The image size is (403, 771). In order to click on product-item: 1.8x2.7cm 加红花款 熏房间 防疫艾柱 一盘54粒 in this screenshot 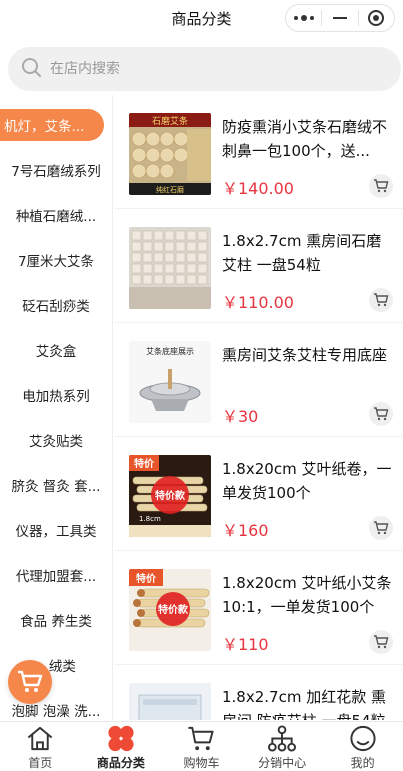, I will do `click(258, 692)`.